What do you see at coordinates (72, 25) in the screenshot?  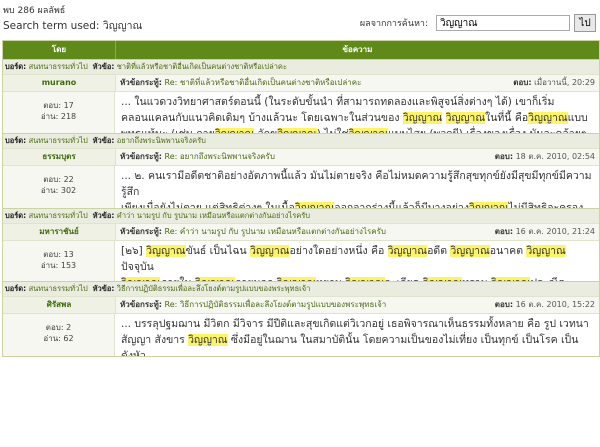 I see `search-term-line: Search term used: วิญญาณ` at bounding box center [72, 25].